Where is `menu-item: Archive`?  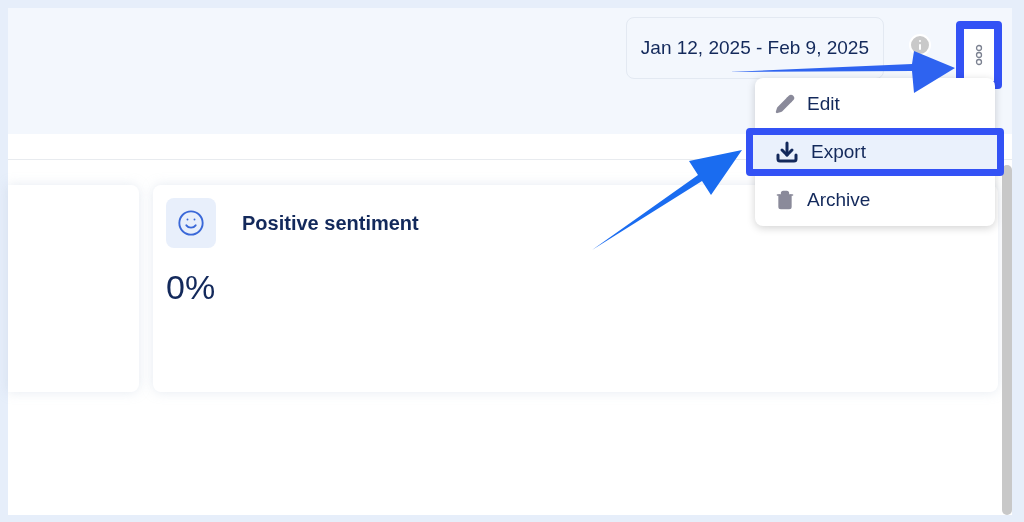 menu-item: Archive is located at coordinates (875, 200).